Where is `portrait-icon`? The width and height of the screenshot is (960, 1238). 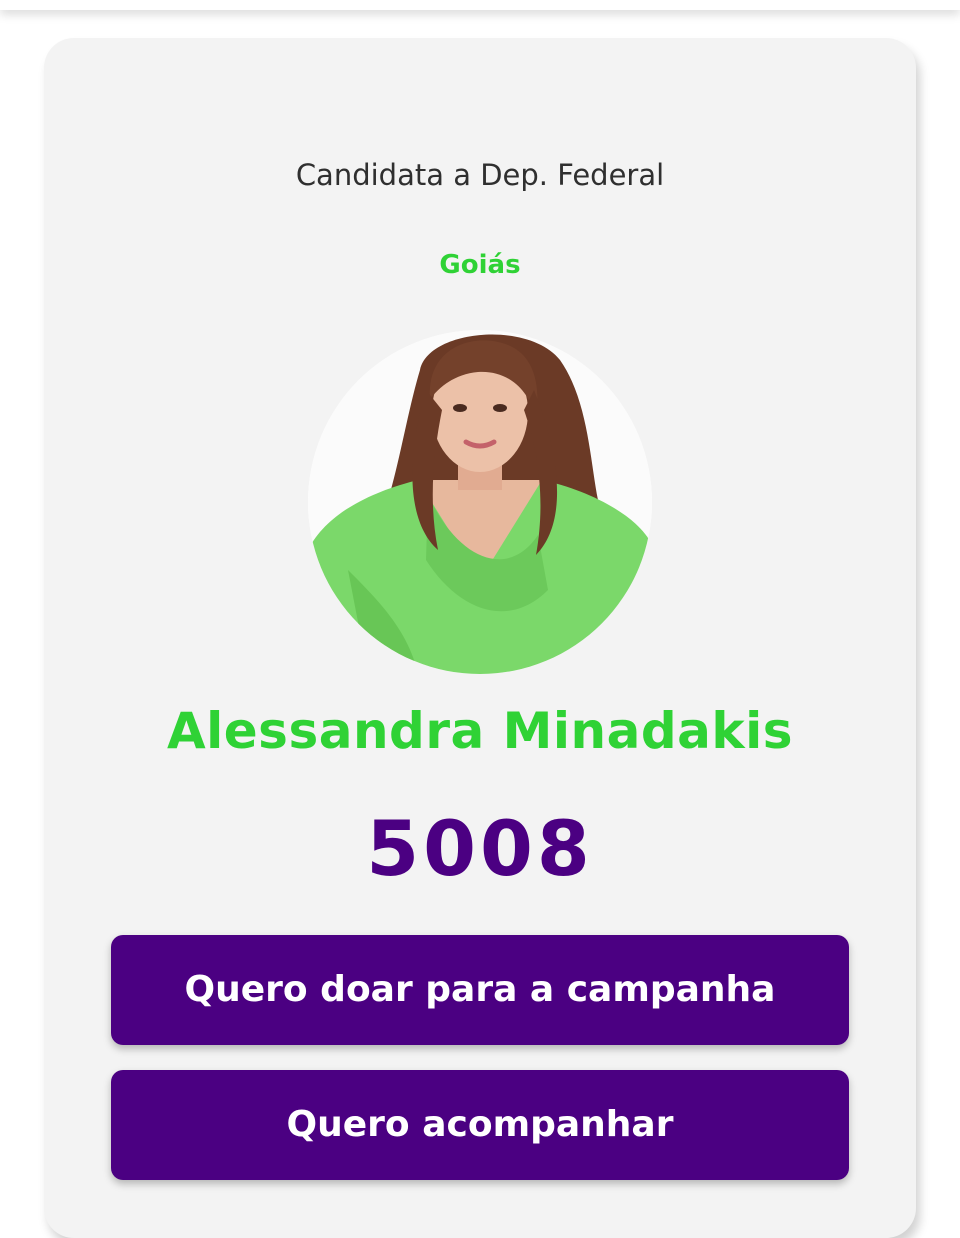 portrait-icon is located at coordinates (480, 502).